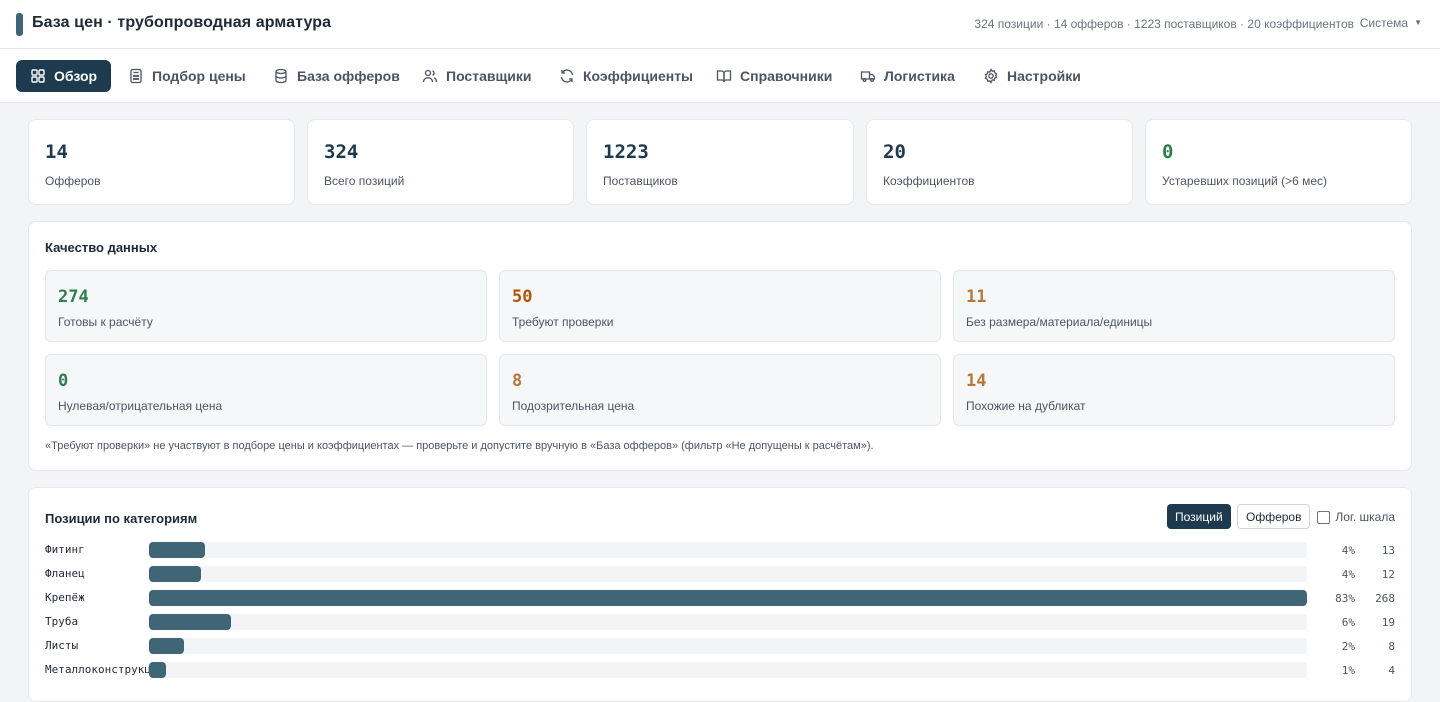  I want to click on kpi-card-offers: 14 Офферов, so click(161, 162).